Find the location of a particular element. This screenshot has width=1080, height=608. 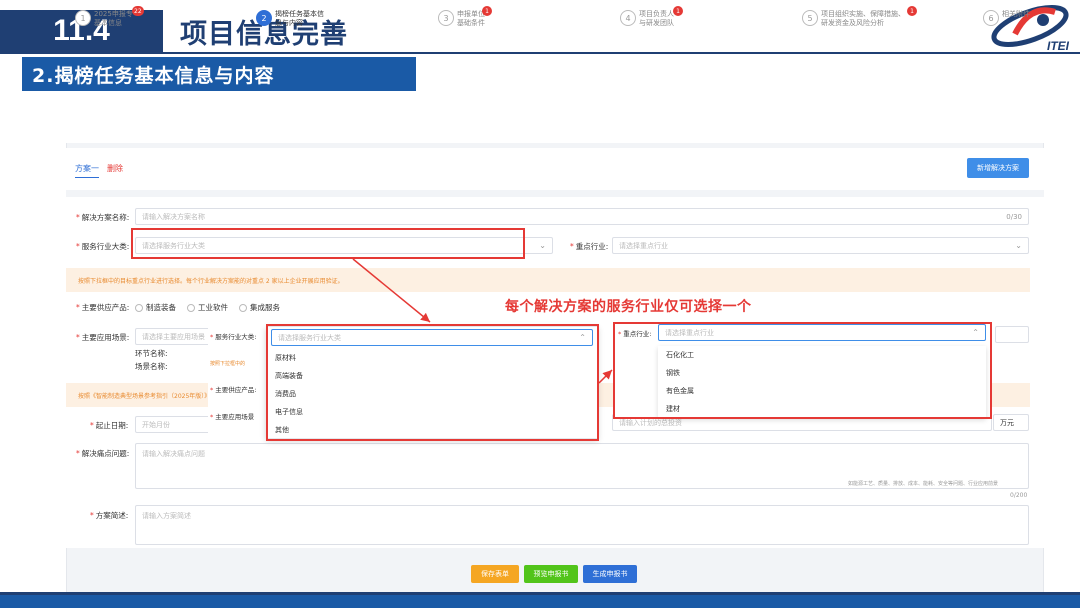

step-5: 5 项目组织实施、保障措施、 研发资金及风险分析 1 is located at coordinates (859, 17).